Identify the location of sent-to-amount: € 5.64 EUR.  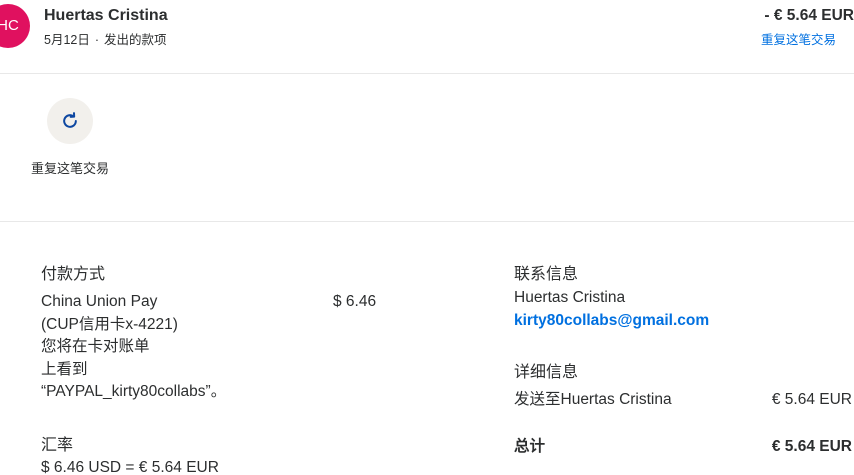
(811, 399).